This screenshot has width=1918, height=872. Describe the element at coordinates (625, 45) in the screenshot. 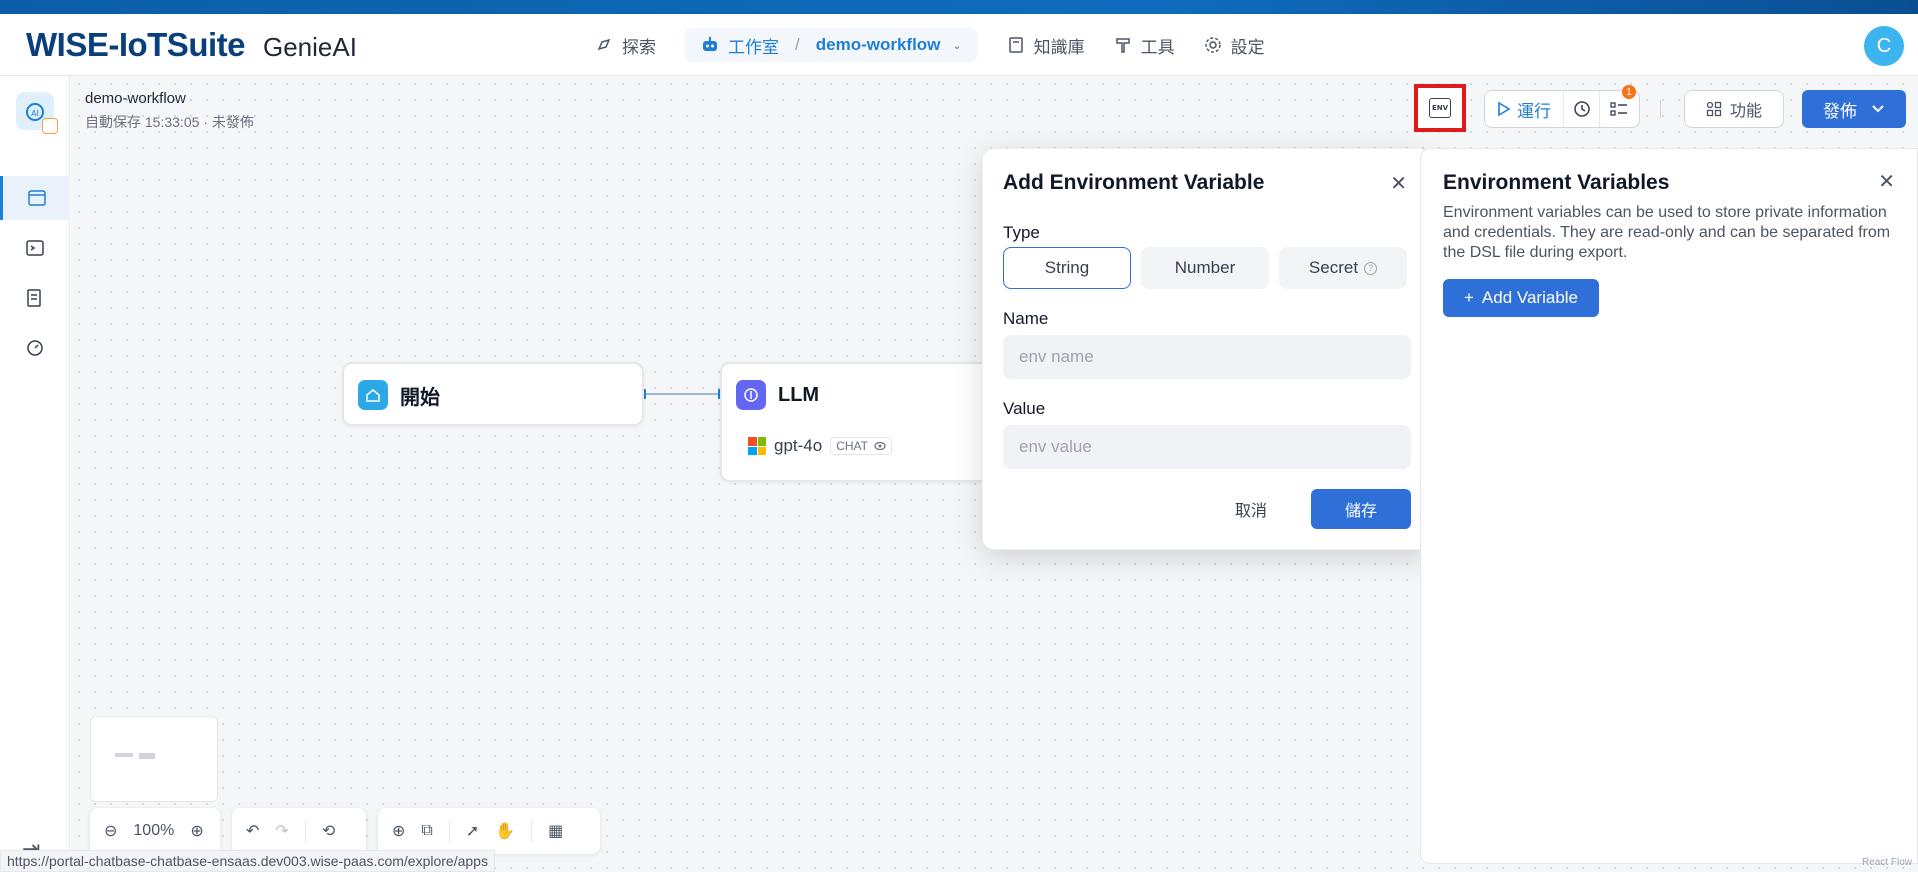

I see `nav-explore: 探索` at that location.